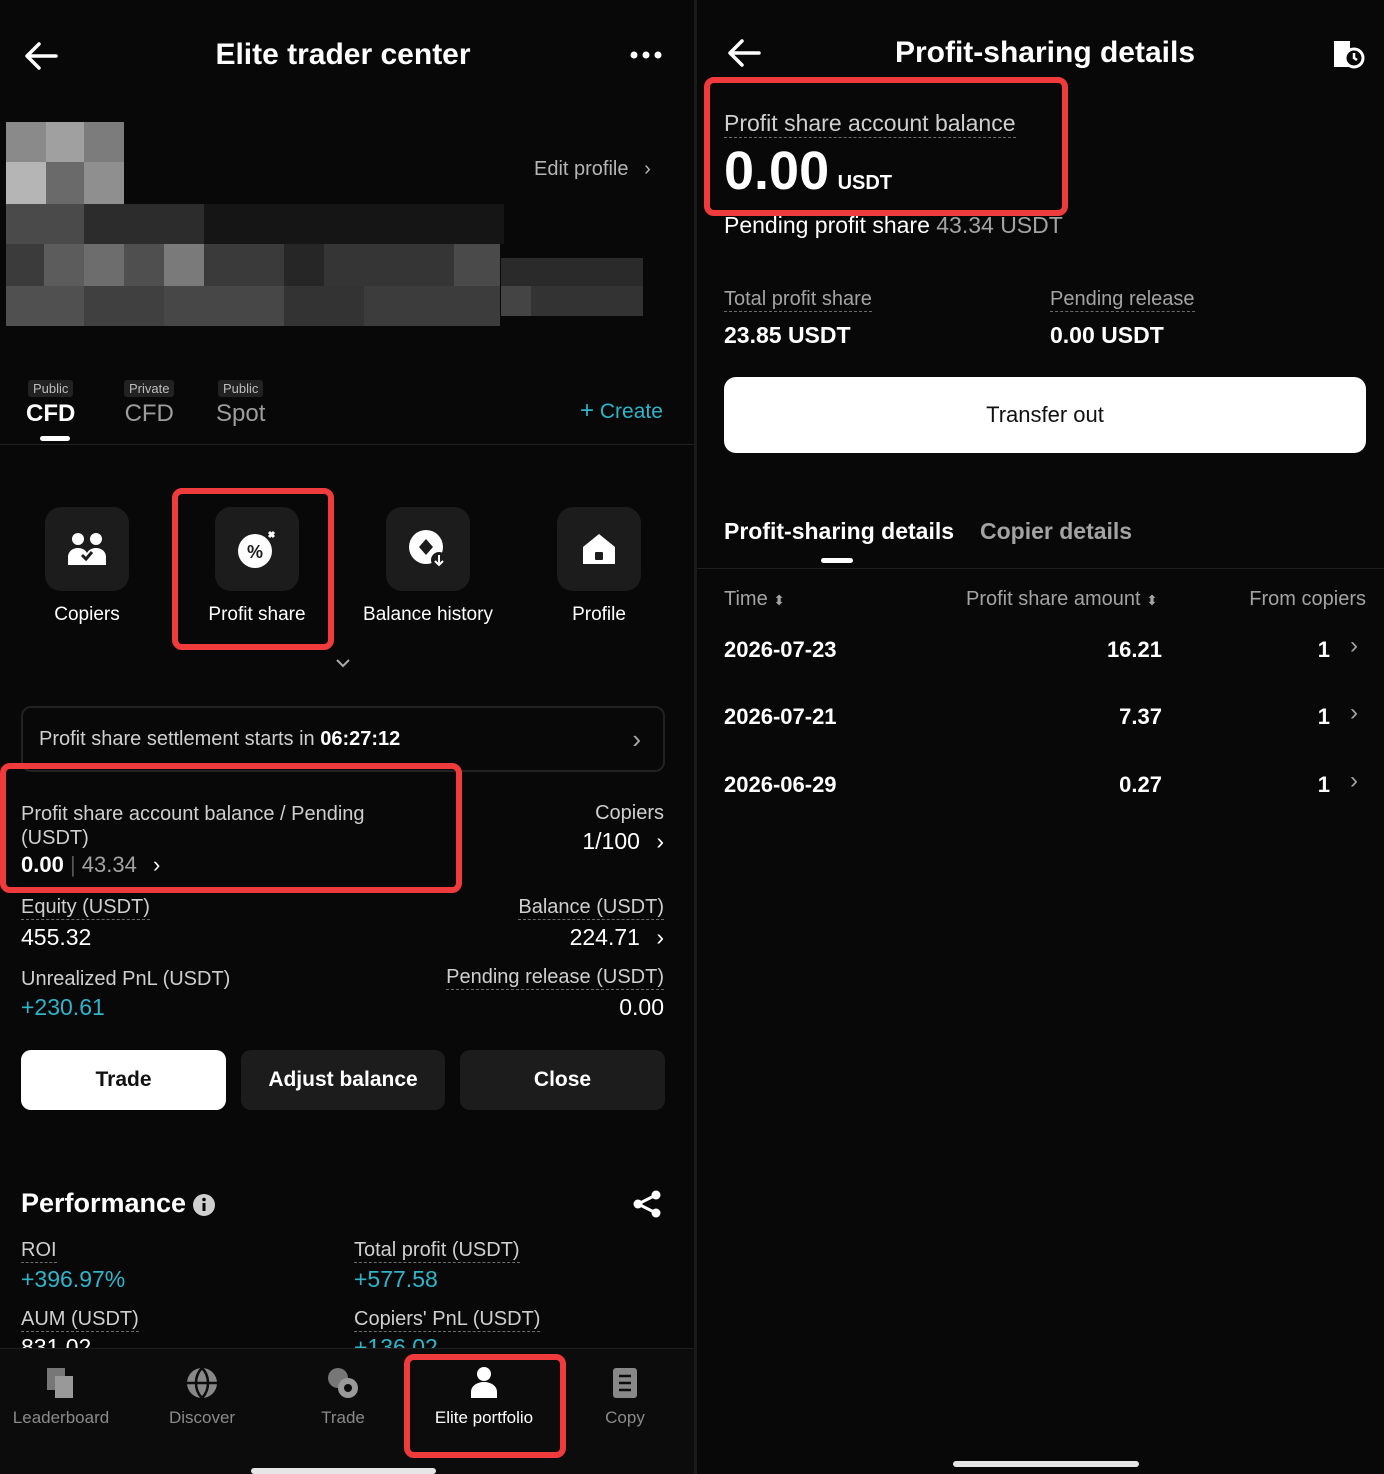  I want to click on amount-column-header: Profit share amount ⬍, so click(1062, 599).